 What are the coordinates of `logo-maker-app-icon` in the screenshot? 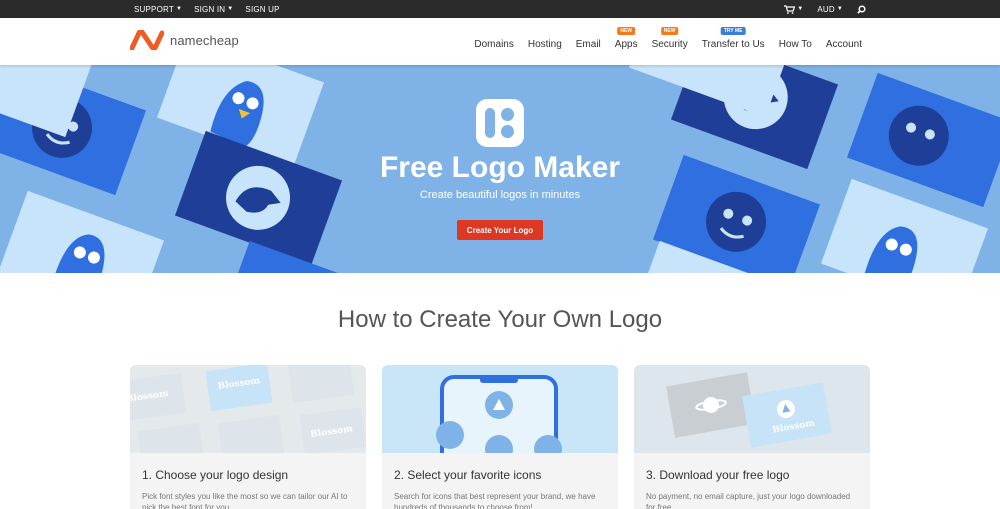 It's located at (500, 123).